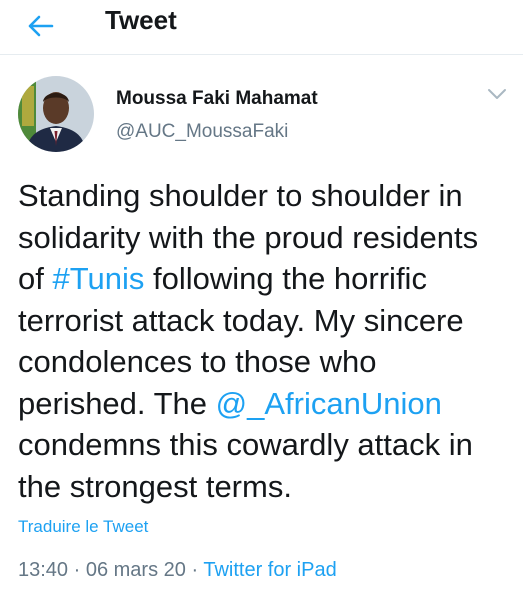 The width and height of the screenshot is (523, 600). I want to click on avatar, so click(56, 114).